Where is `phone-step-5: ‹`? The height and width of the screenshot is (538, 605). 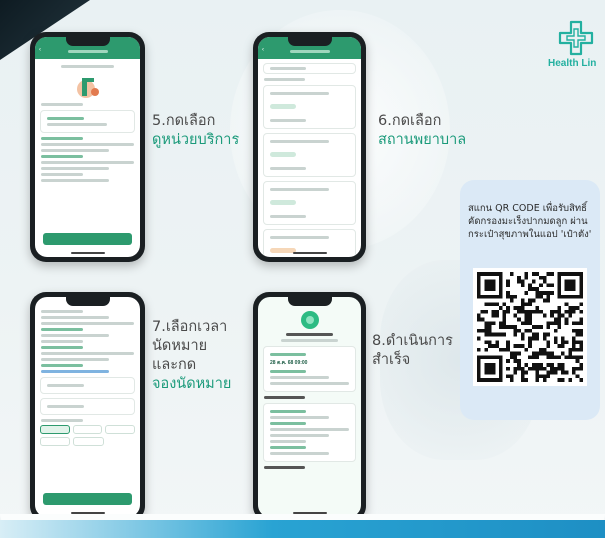 phone-step-5: ‹ is located at coordinates (87, 147).